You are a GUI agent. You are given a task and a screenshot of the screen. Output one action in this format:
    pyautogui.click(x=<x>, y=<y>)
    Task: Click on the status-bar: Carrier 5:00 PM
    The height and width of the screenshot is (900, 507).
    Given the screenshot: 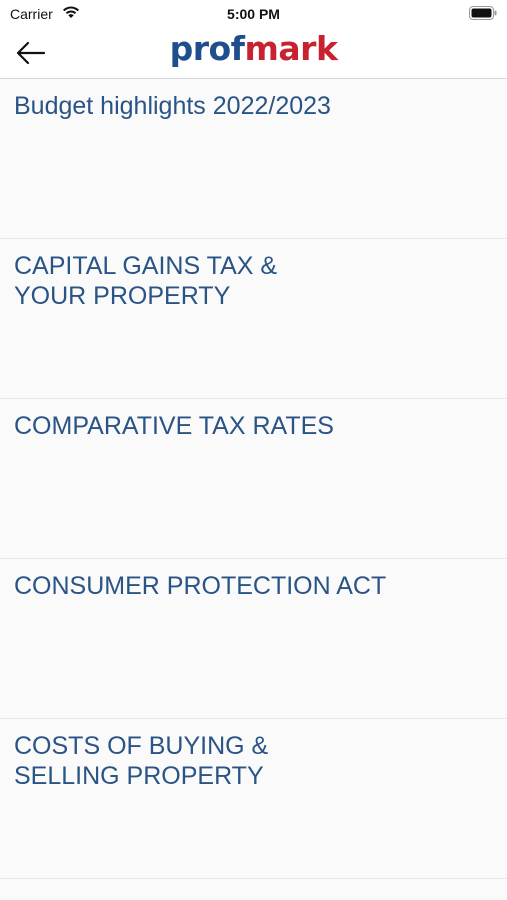 What is the action you would take?
    pyautogui.click(x=253, y=14)
    